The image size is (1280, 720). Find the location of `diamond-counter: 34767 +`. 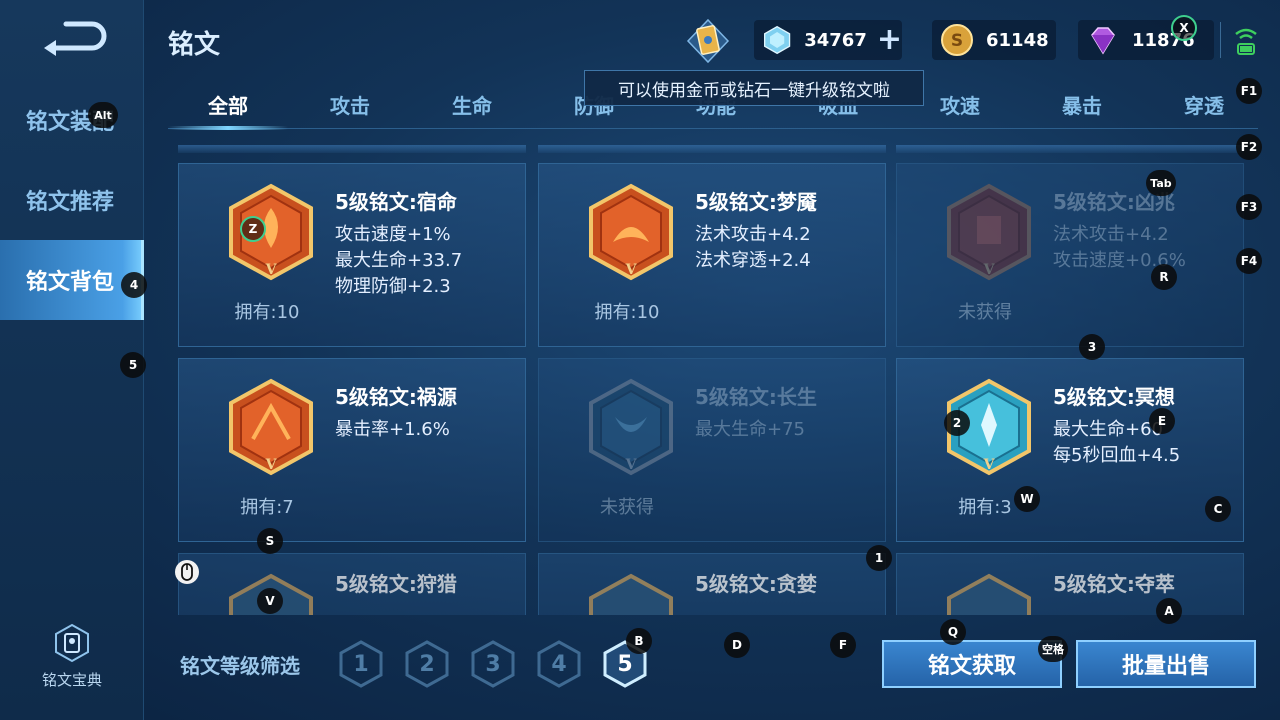

diamond-counter: 34767 + is located at coordinates (828, 40).